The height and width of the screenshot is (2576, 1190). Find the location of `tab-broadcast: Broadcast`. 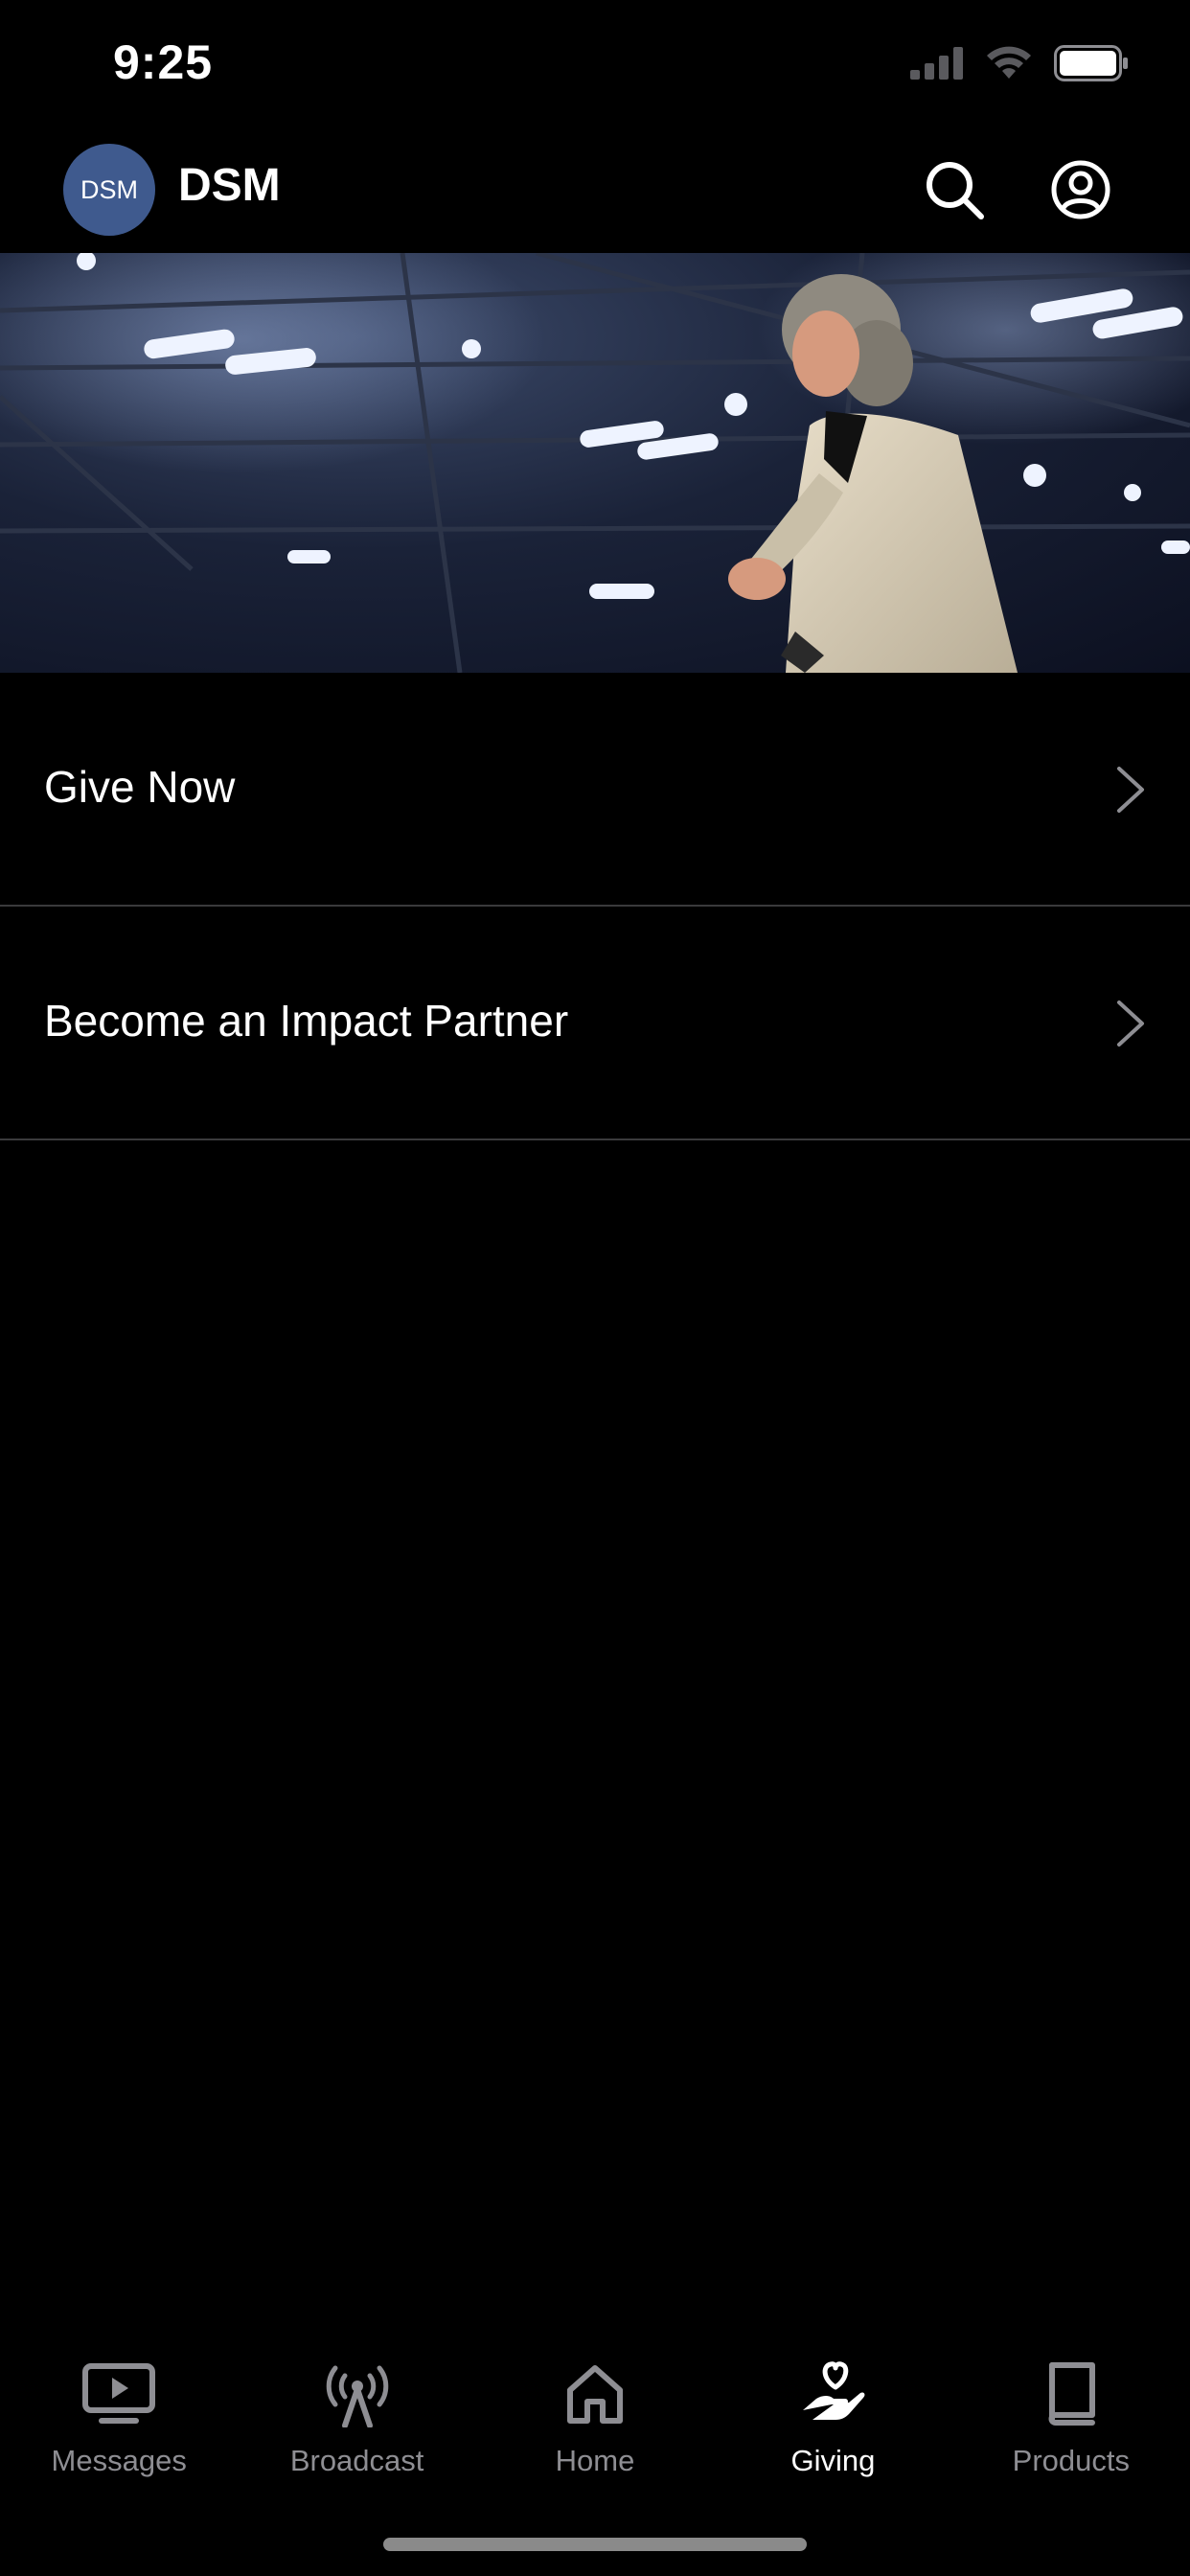

tab-broadcast: Broadcast is located at coordinates (357, 2415).